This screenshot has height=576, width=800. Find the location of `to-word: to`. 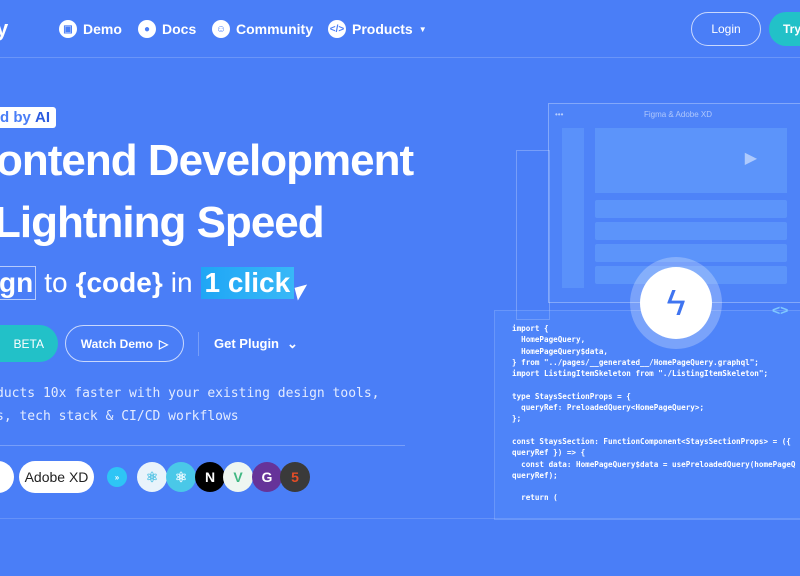

to-word: to is located at coordinates (56, 282).